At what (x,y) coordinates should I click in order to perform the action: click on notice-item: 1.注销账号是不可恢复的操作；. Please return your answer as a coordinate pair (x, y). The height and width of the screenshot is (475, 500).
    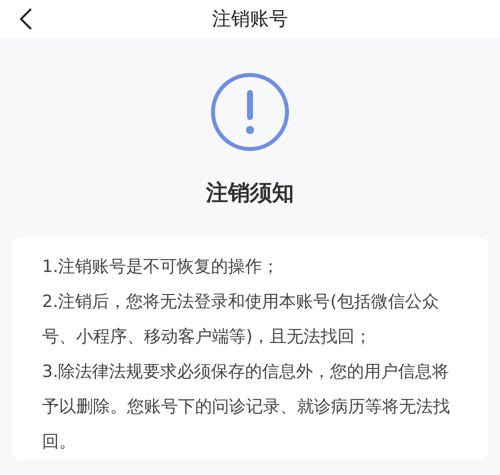
    Looking at the image, I should click on (161, 267).